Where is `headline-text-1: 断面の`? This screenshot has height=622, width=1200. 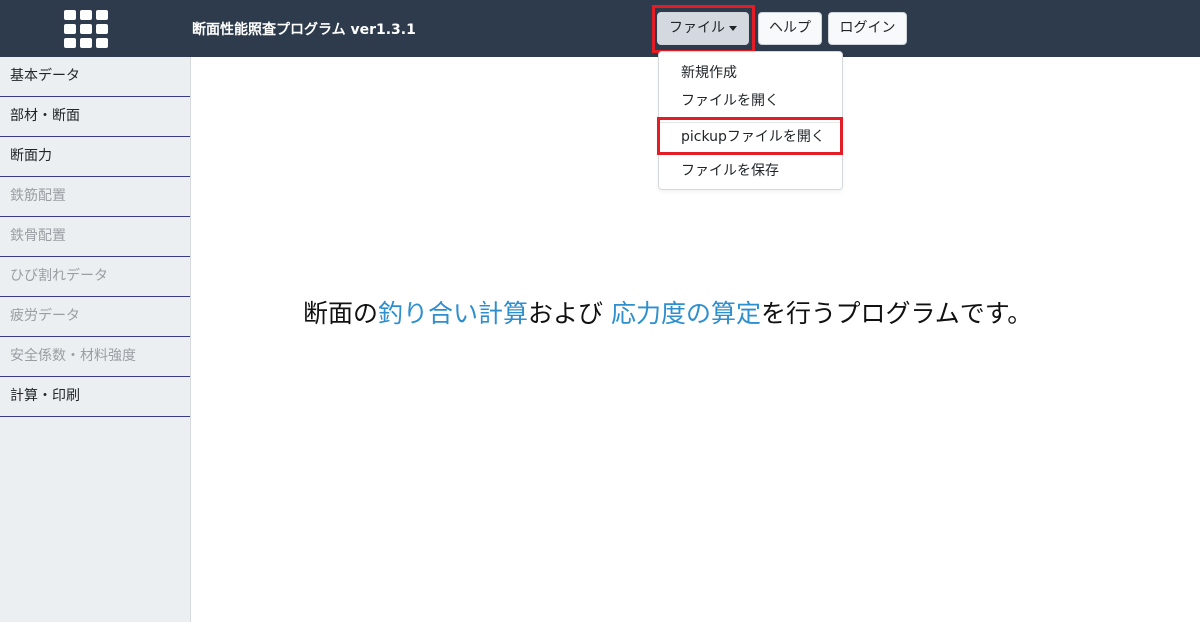
headline-text-1: 断面の is located at coordinates (341, 313).